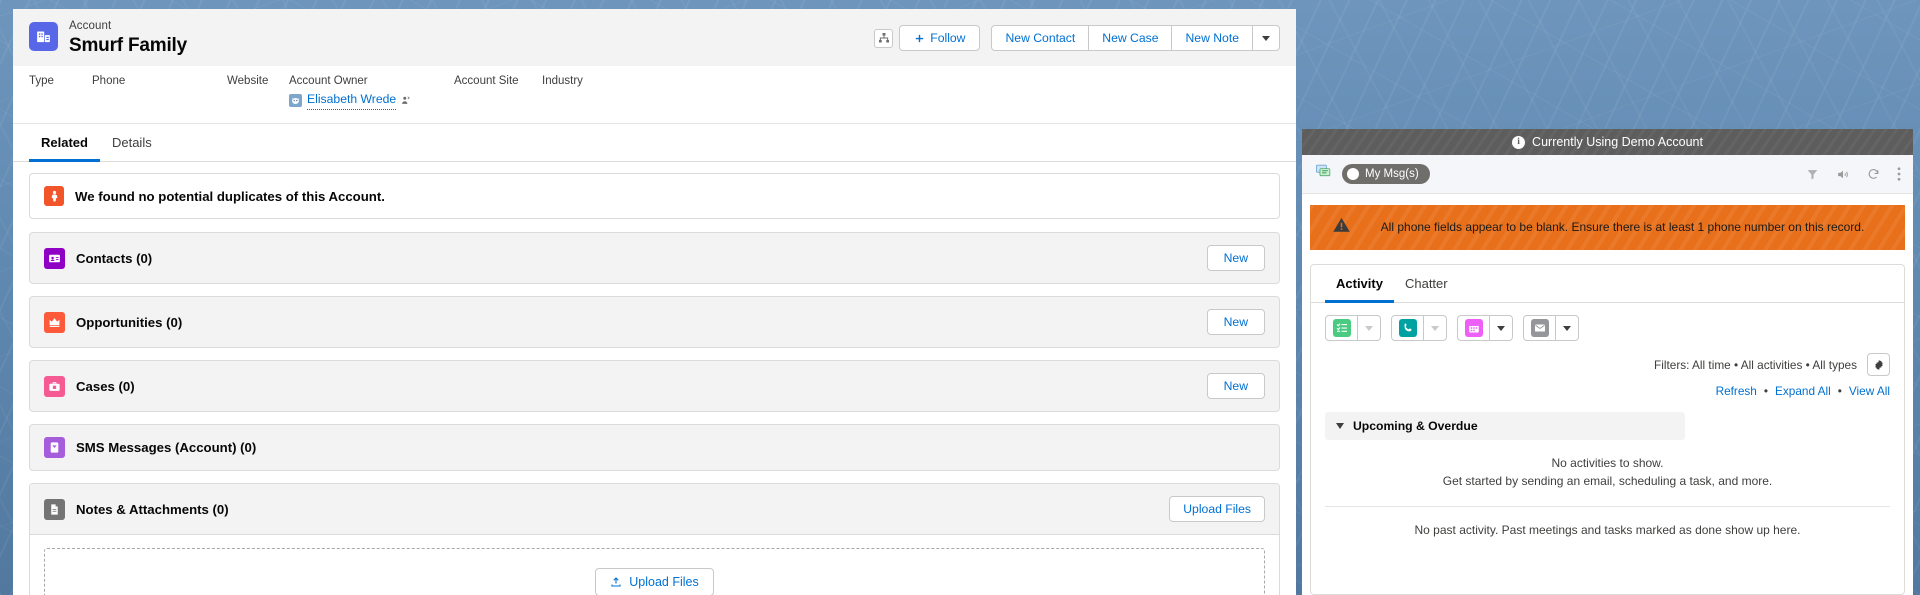  I want to click on email-icon, so click(1539, 328).